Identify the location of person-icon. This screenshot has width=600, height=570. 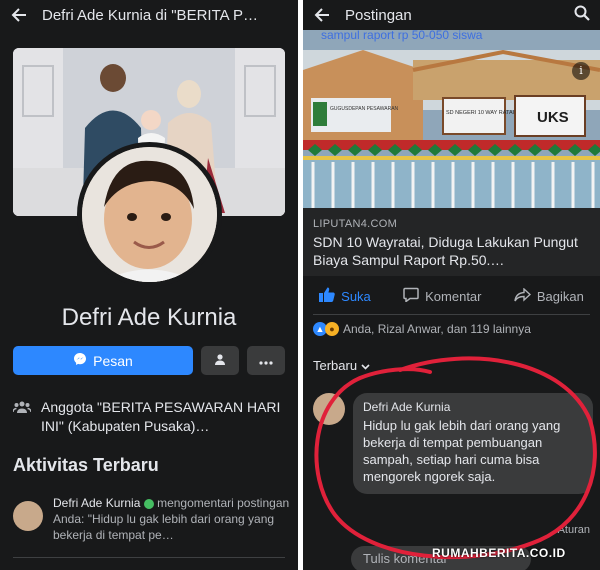
(220, 361).